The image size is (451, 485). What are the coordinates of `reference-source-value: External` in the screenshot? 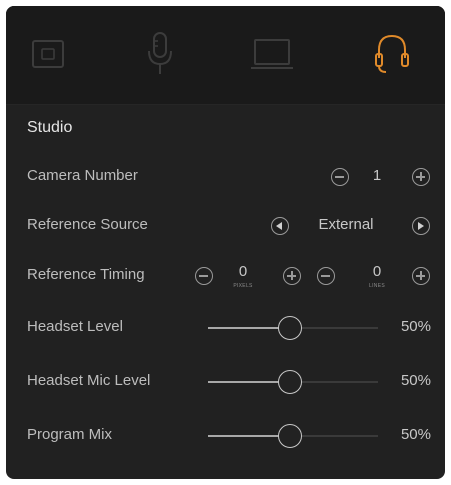 It's located at (346, 224).